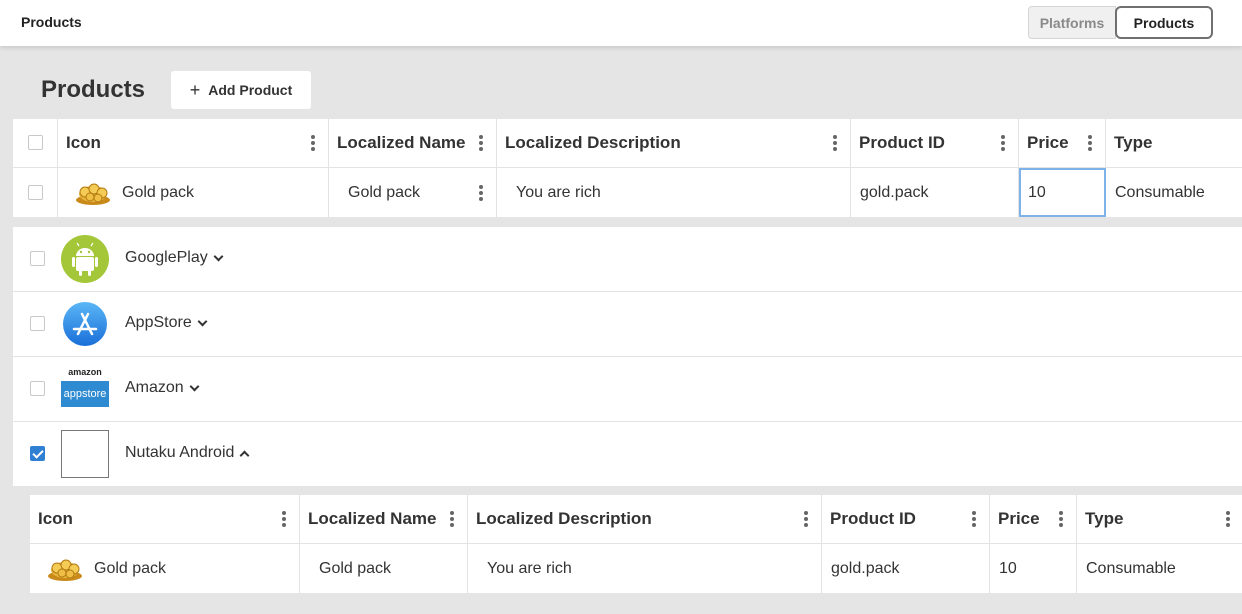  I want to click on platform-name: GooglePlay, so click(174, 258).